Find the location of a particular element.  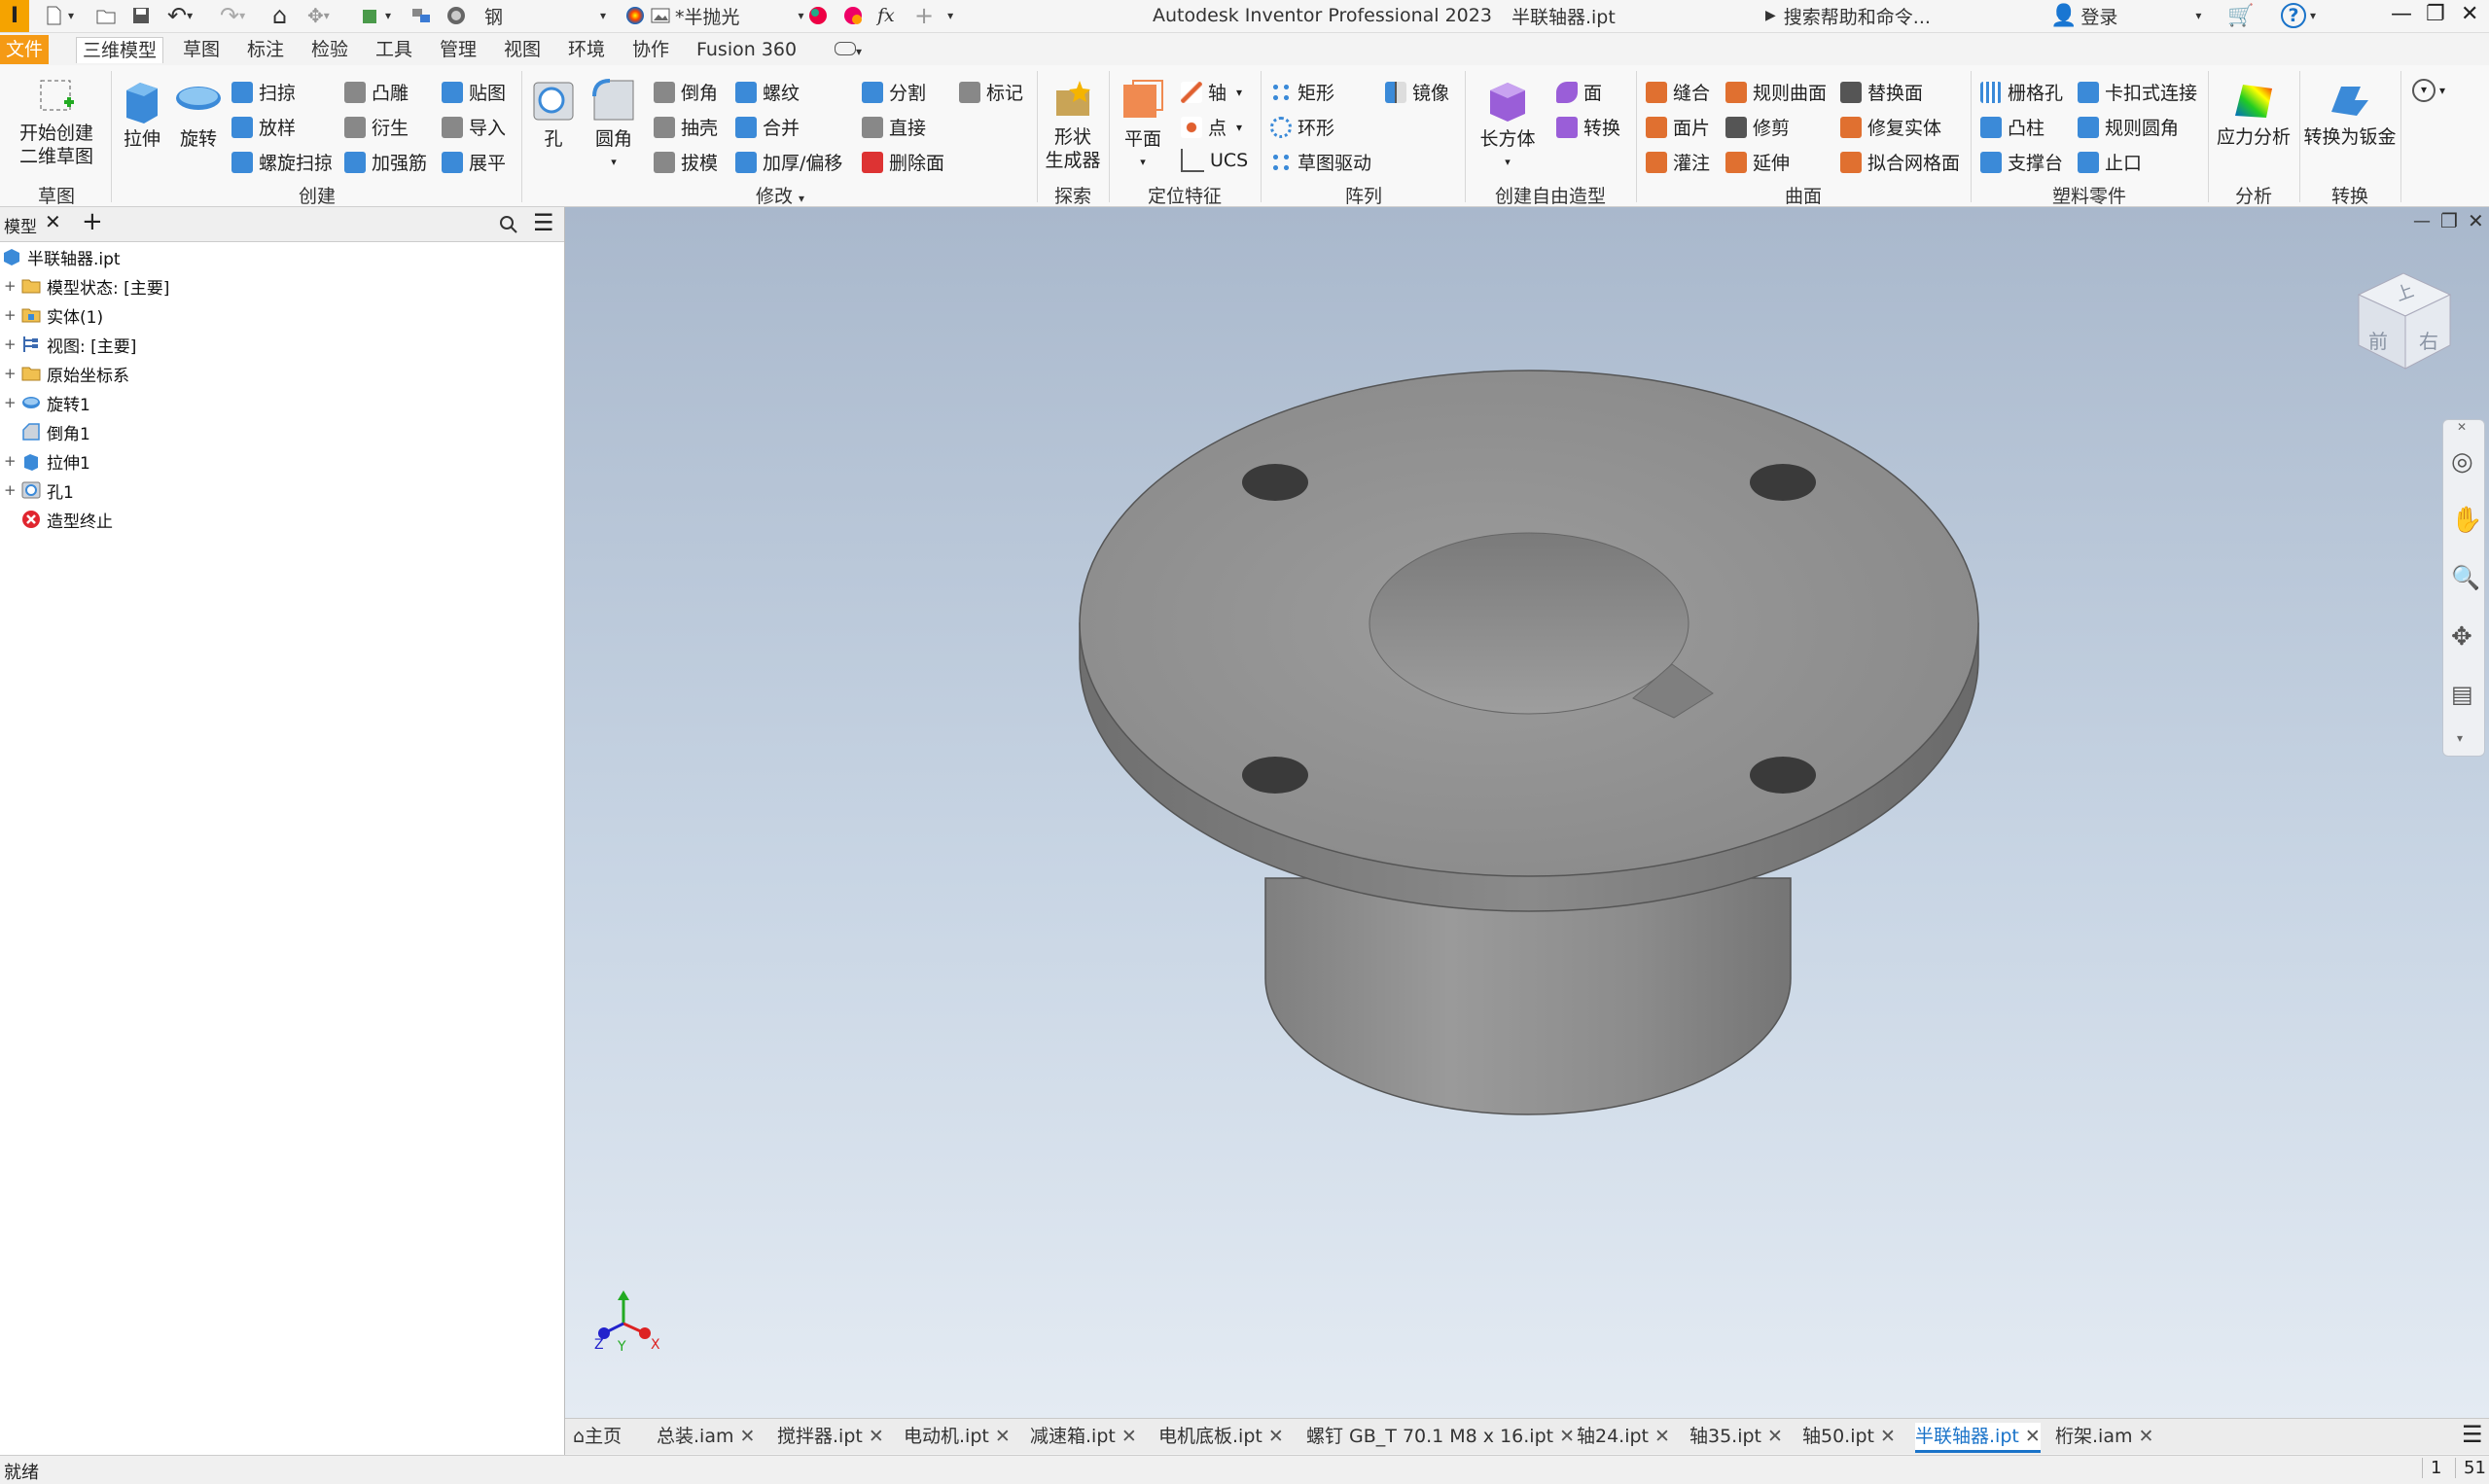

extrude-button: 拉伸 is located at coordinates (142, 114).